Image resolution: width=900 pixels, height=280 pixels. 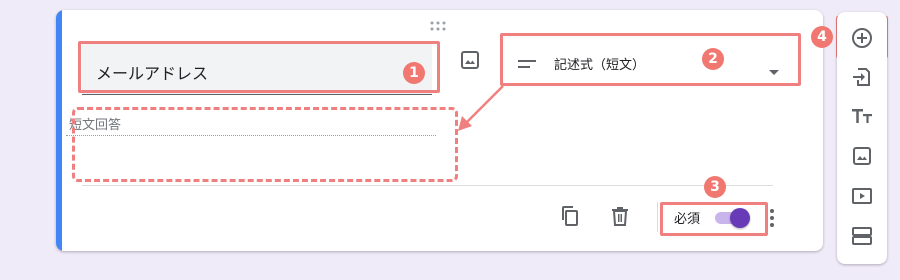 What do you see at coordinates (862, 38) in the screenshot?
I see `add-circle-icon` at bounding box center [862, 38].